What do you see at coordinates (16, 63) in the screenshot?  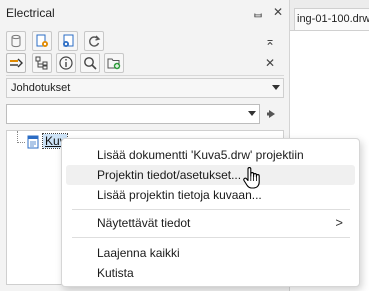 I see `wire-arrow-icon` at bounding box center [16, 63].